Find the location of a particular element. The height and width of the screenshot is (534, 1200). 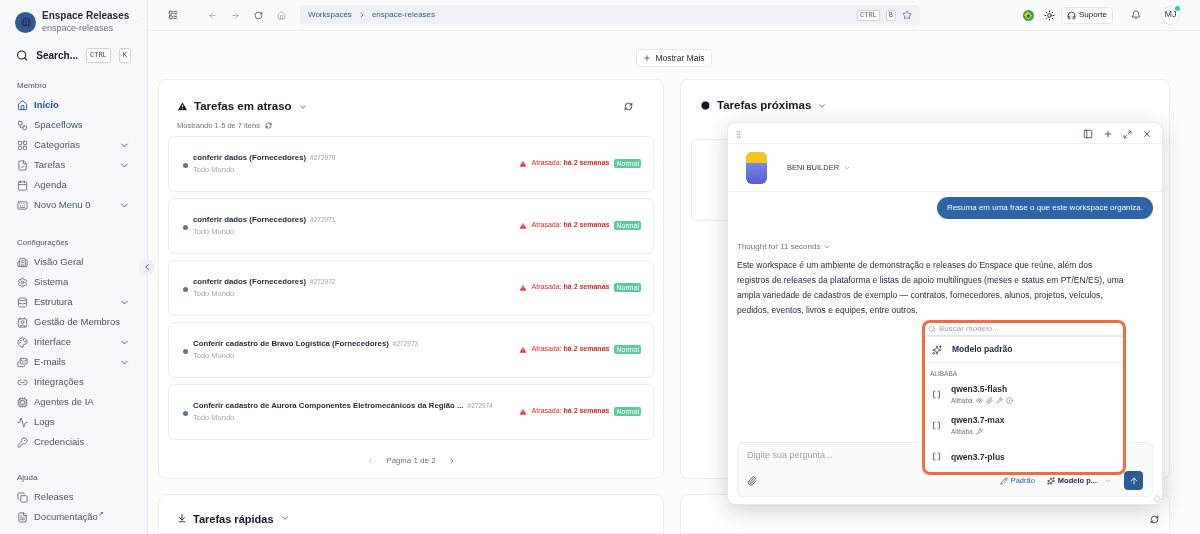

nav-item: Início is located at coordinates (73, 105).